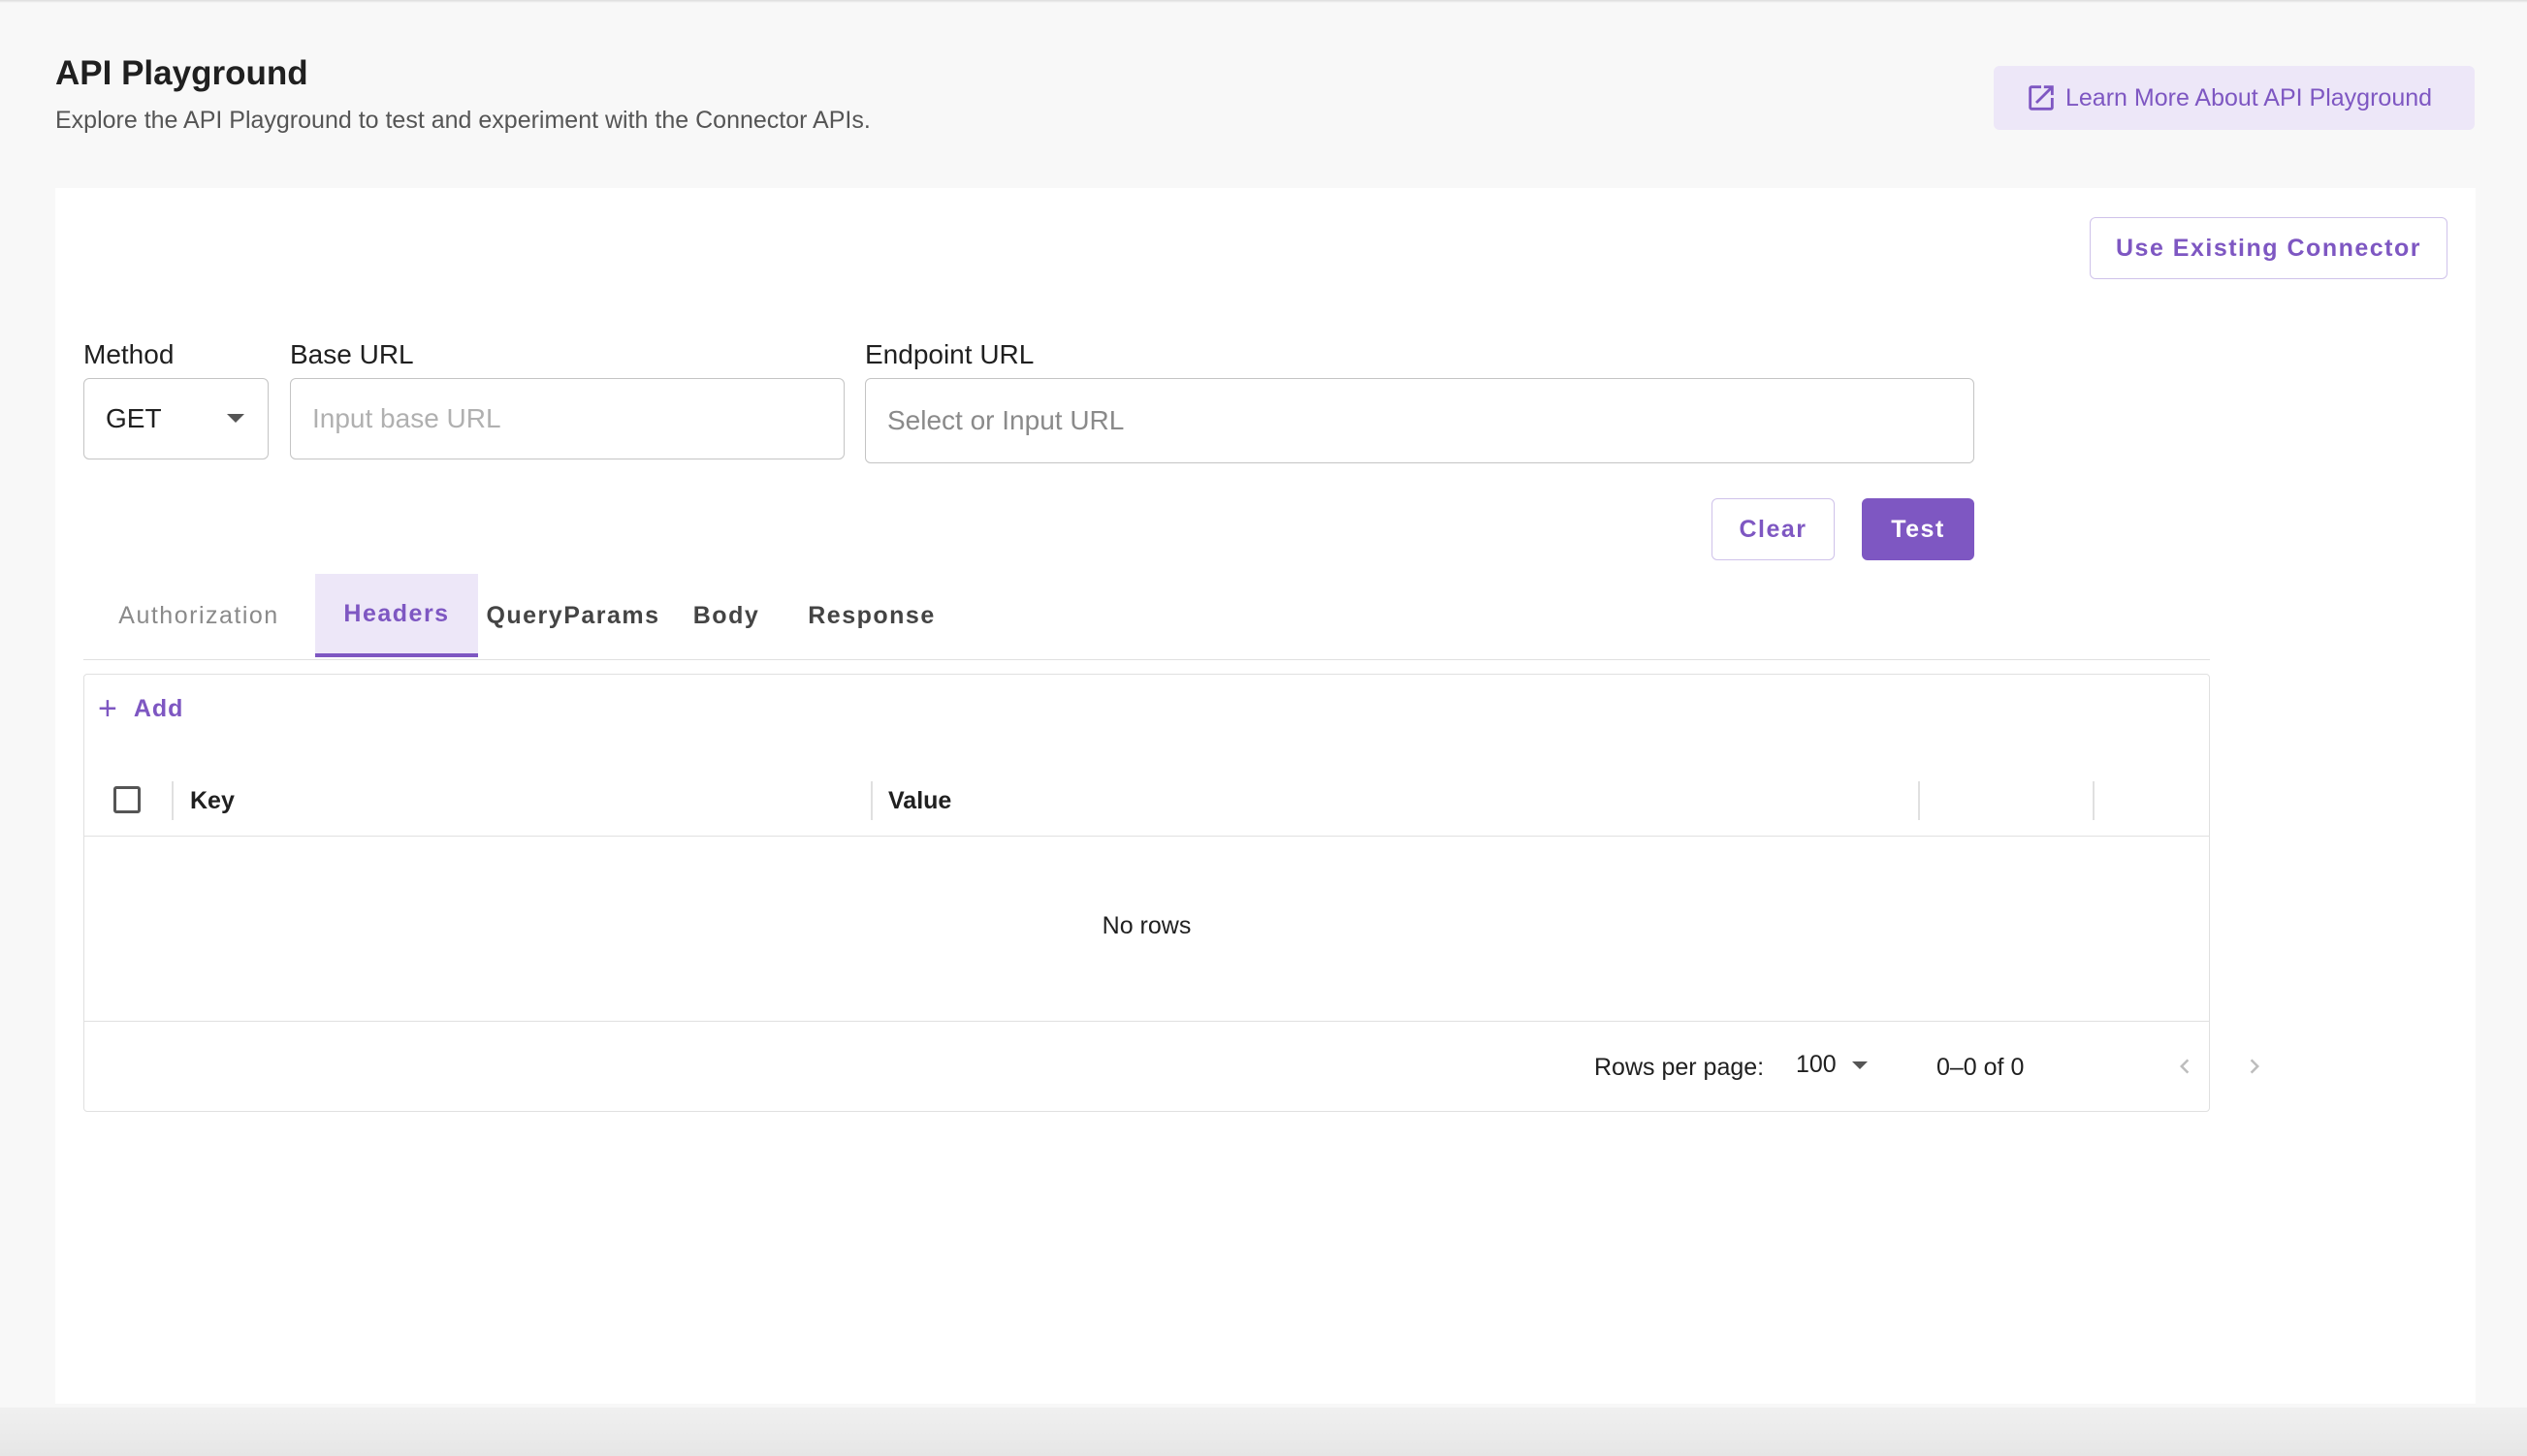 Image resolution: width=2527 pixels, height=1456 pixels. I want to click on learn-more-label: Learn More About API Playground, so click(2249, 97).